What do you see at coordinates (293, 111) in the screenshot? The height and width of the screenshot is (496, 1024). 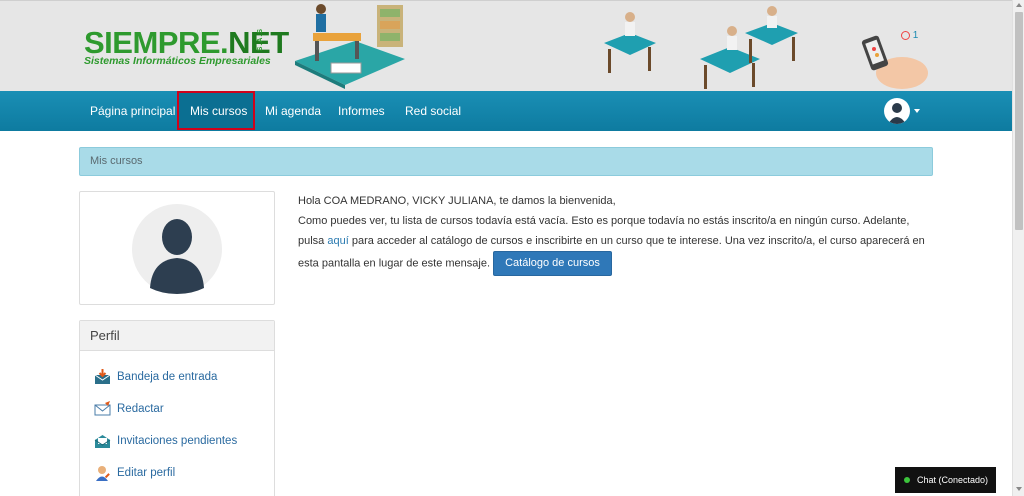 I see `nav-item-agenda: Mi agenda` at bounding box center [293, 111].